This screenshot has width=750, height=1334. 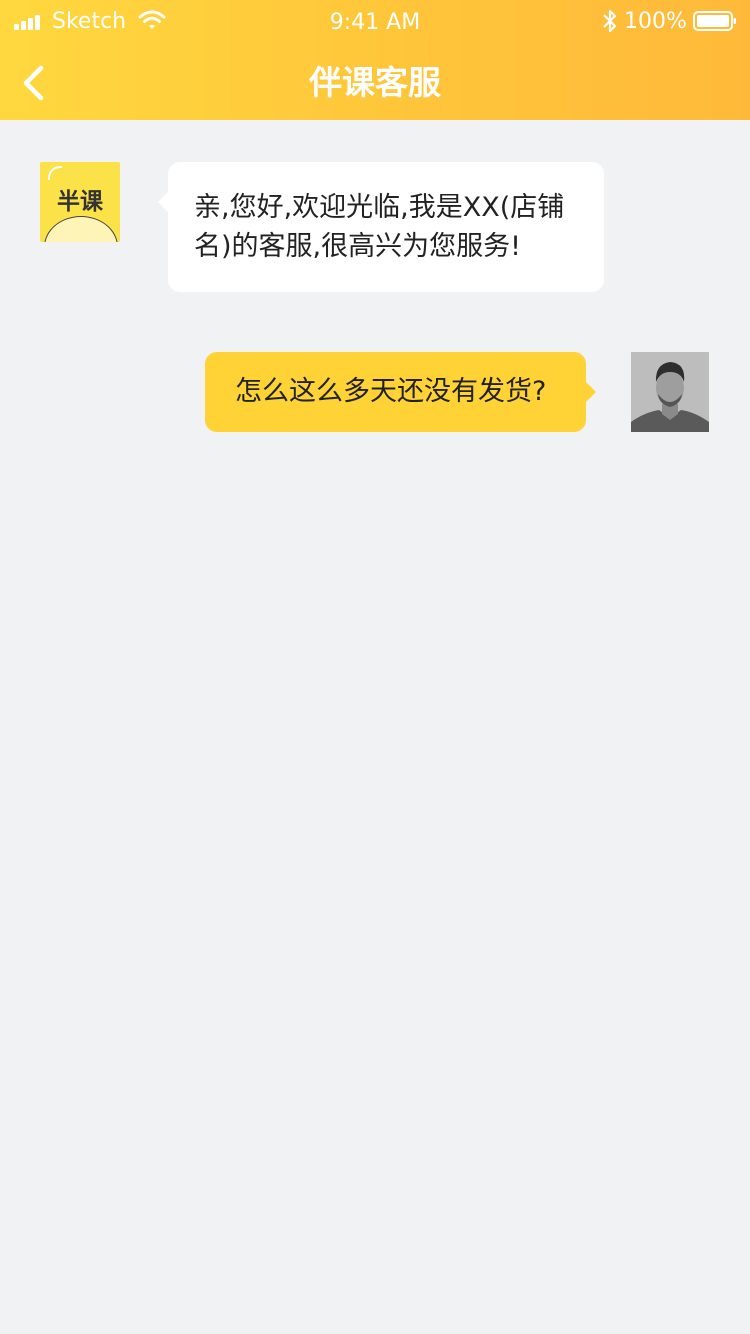 I want to click on service-avatar: 半课, so click(x=80, y=202).